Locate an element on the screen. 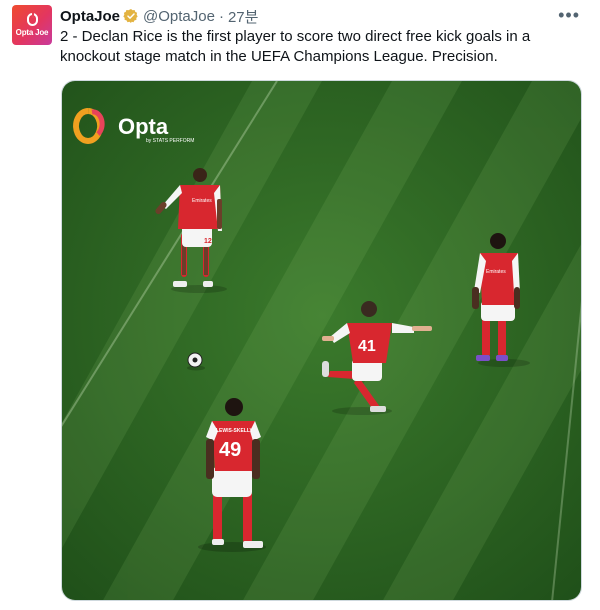 This screenshot has width=600, height=610. author-name: OptaJoe is located at coordinates (90, 16).